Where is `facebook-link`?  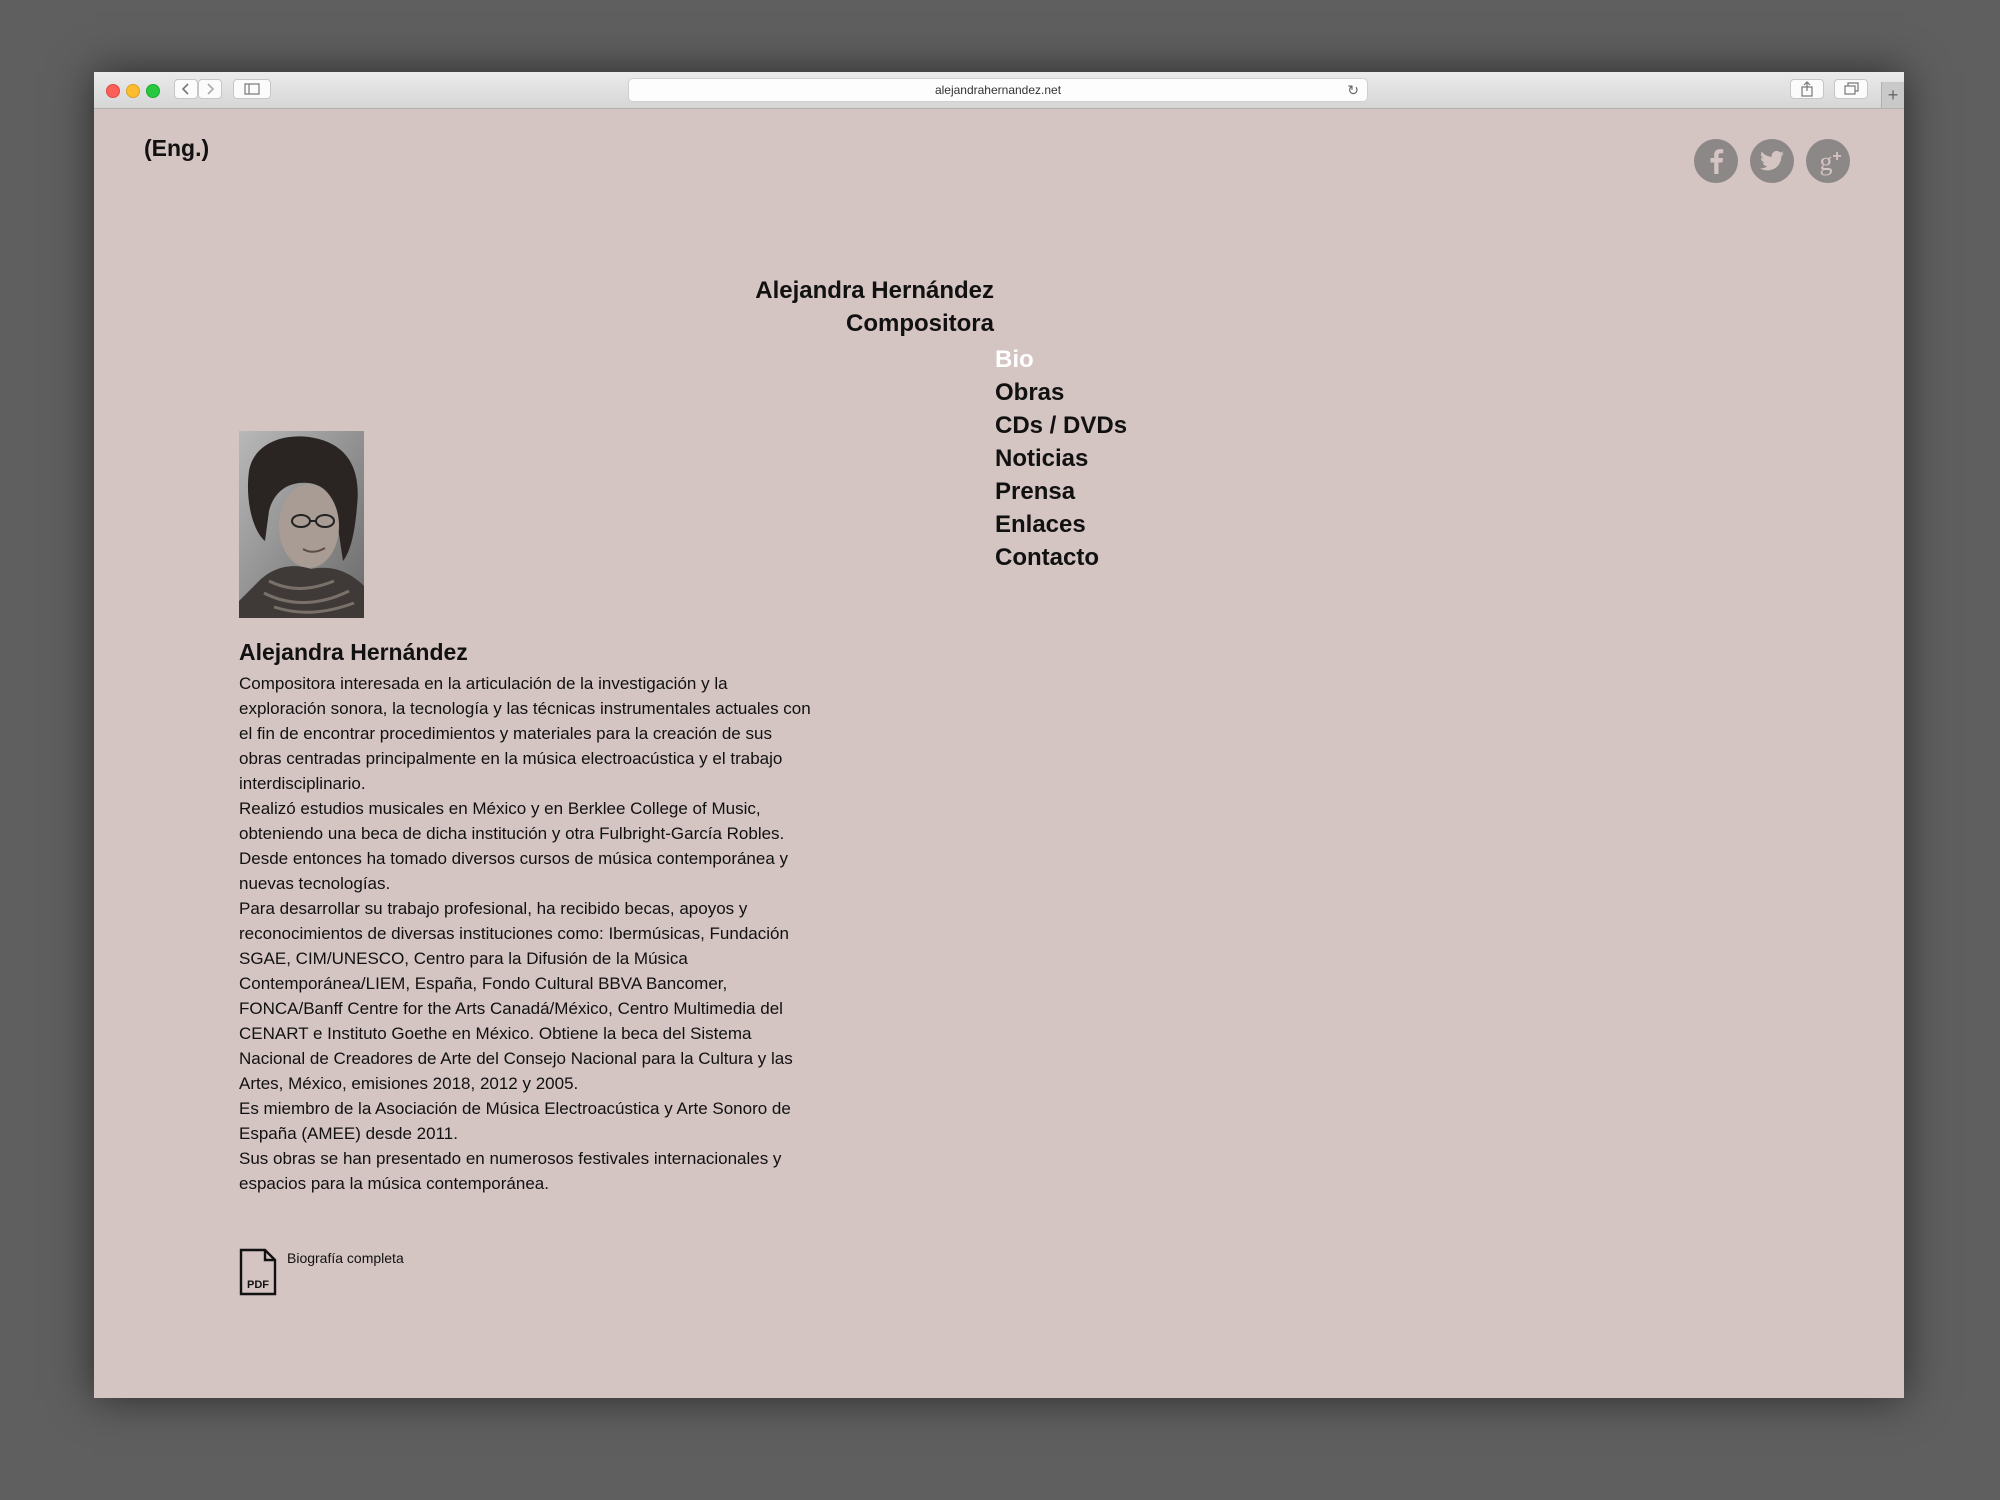
facebook-link is located at coordinates (1716, 161).